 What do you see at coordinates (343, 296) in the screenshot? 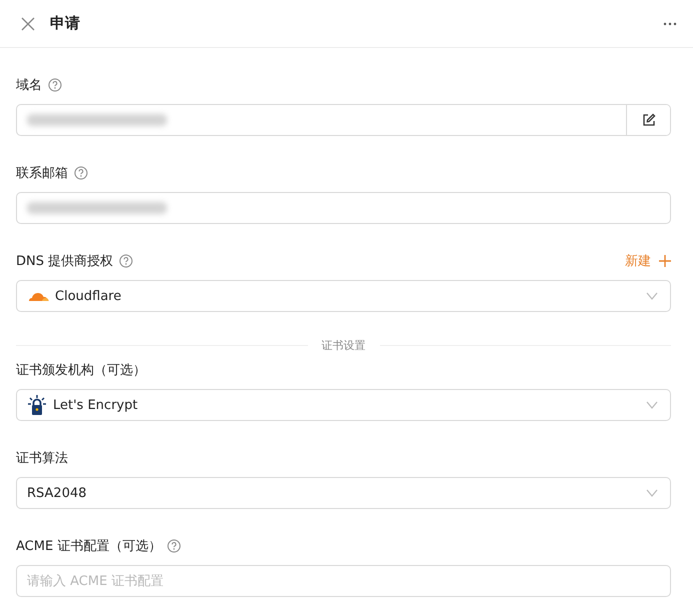
I see `select-field: Cloudflare` at bounding box center [343, 296].